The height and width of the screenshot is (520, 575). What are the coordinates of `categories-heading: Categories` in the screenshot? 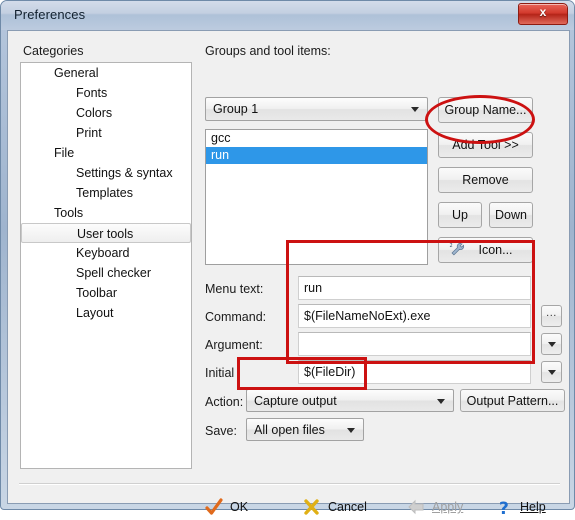 It's located at (53, 51).